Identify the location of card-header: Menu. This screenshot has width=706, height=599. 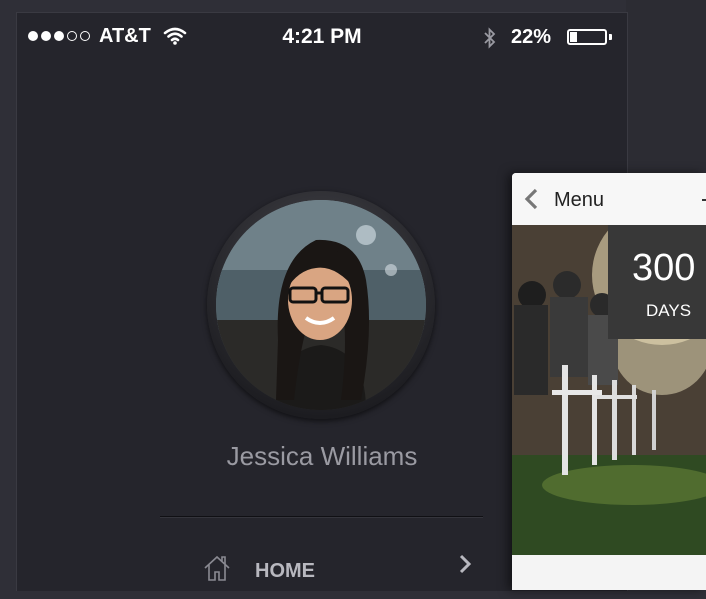
(609, 199).